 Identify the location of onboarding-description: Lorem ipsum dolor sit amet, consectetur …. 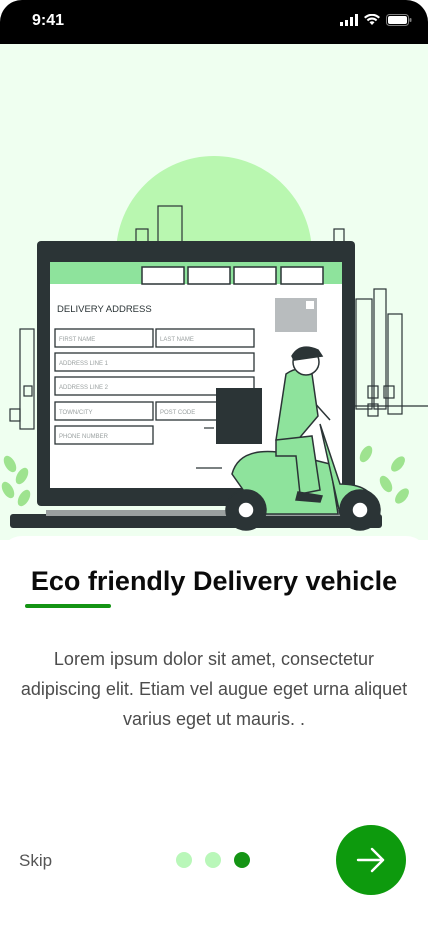
(214, 689).